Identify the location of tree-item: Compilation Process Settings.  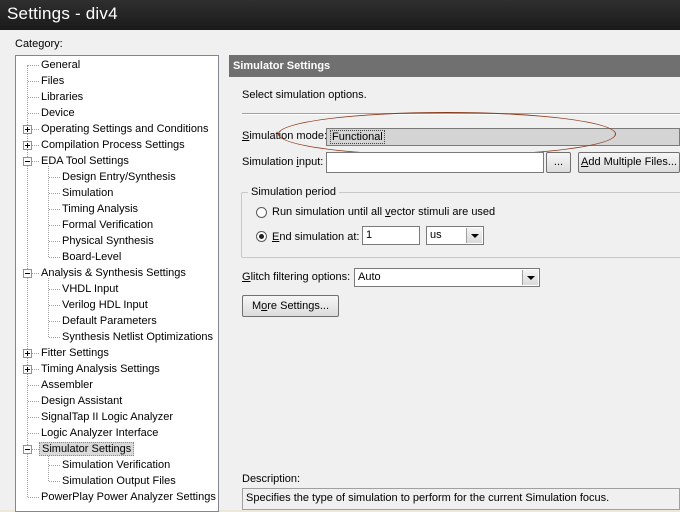
(113, 145).